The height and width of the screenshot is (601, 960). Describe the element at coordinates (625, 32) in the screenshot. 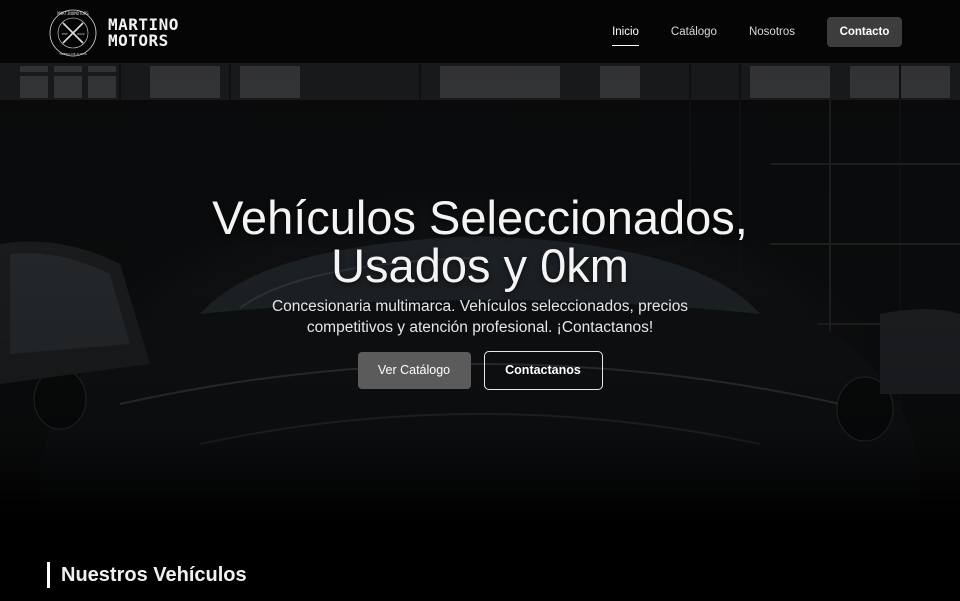

I see `nav-link-inicio: Inicio` at that location.